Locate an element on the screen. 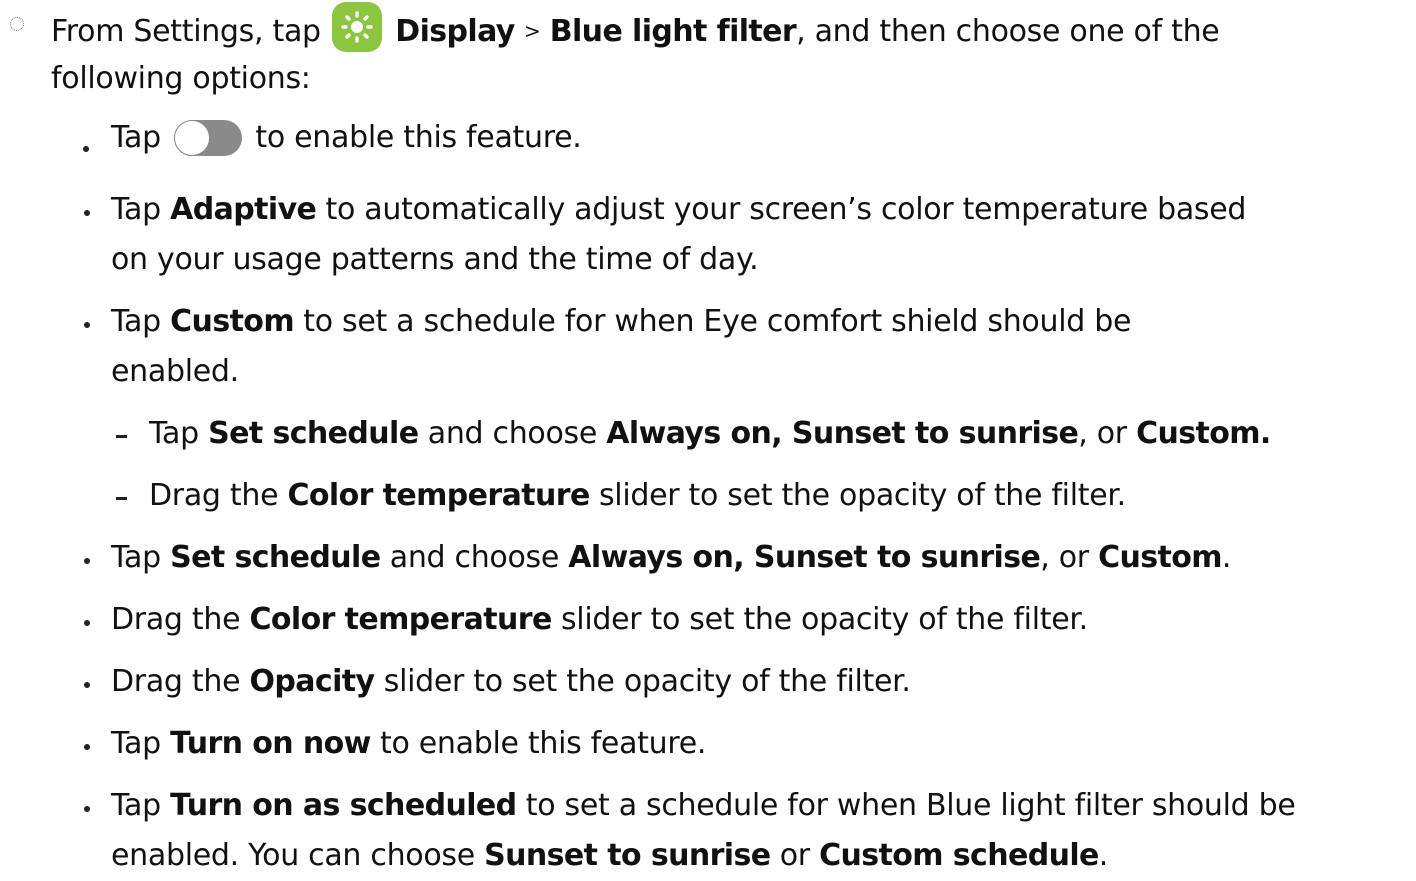  step-prefix: From Settings, tap is located at coordinates (186, 31).